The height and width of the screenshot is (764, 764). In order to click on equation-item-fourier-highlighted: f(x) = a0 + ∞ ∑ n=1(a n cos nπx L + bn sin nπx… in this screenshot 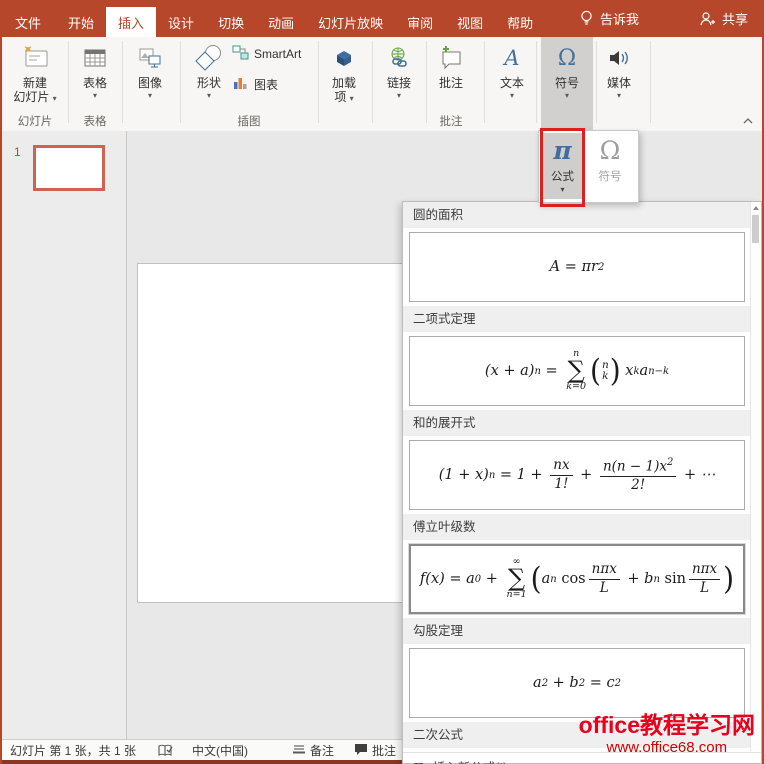, I will do `click(577, 579)`.